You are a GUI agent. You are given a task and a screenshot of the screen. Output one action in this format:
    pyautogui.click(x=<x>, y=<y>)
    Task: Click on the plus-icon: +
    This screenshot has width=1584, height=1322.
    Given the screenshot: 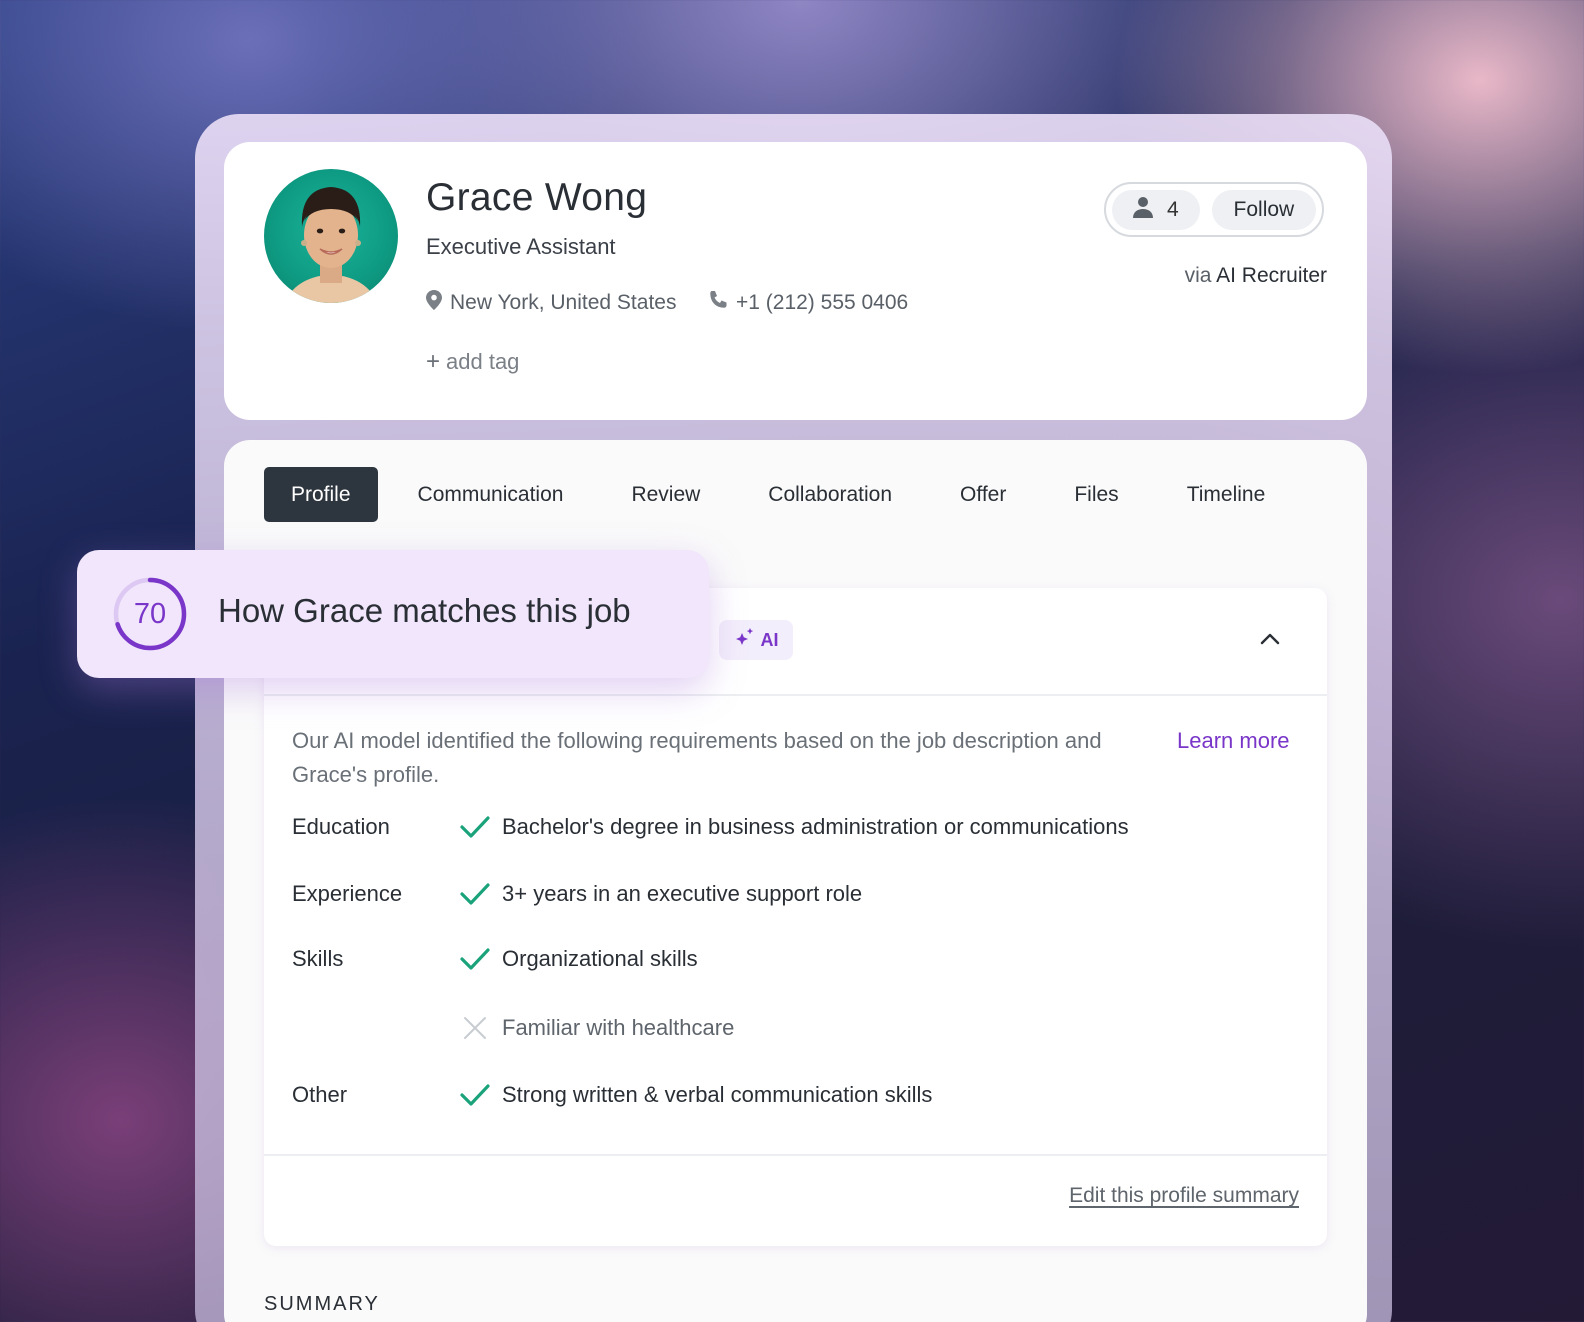 What is the action you would take?
    pyautogui.click(x=433, y=361)
    